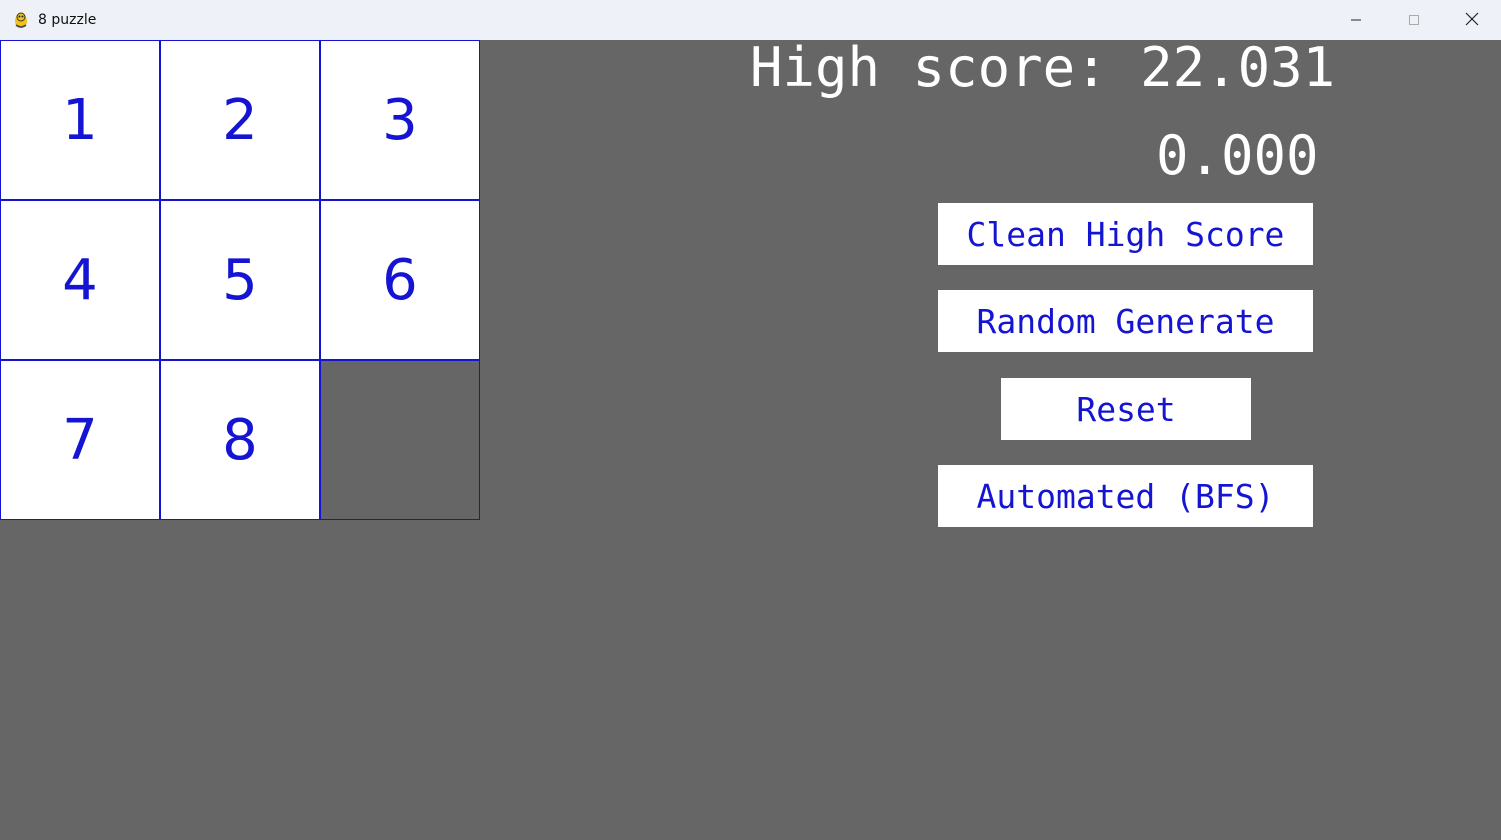  I want to click on window-title: 8 puzzle, so click(67, 20).